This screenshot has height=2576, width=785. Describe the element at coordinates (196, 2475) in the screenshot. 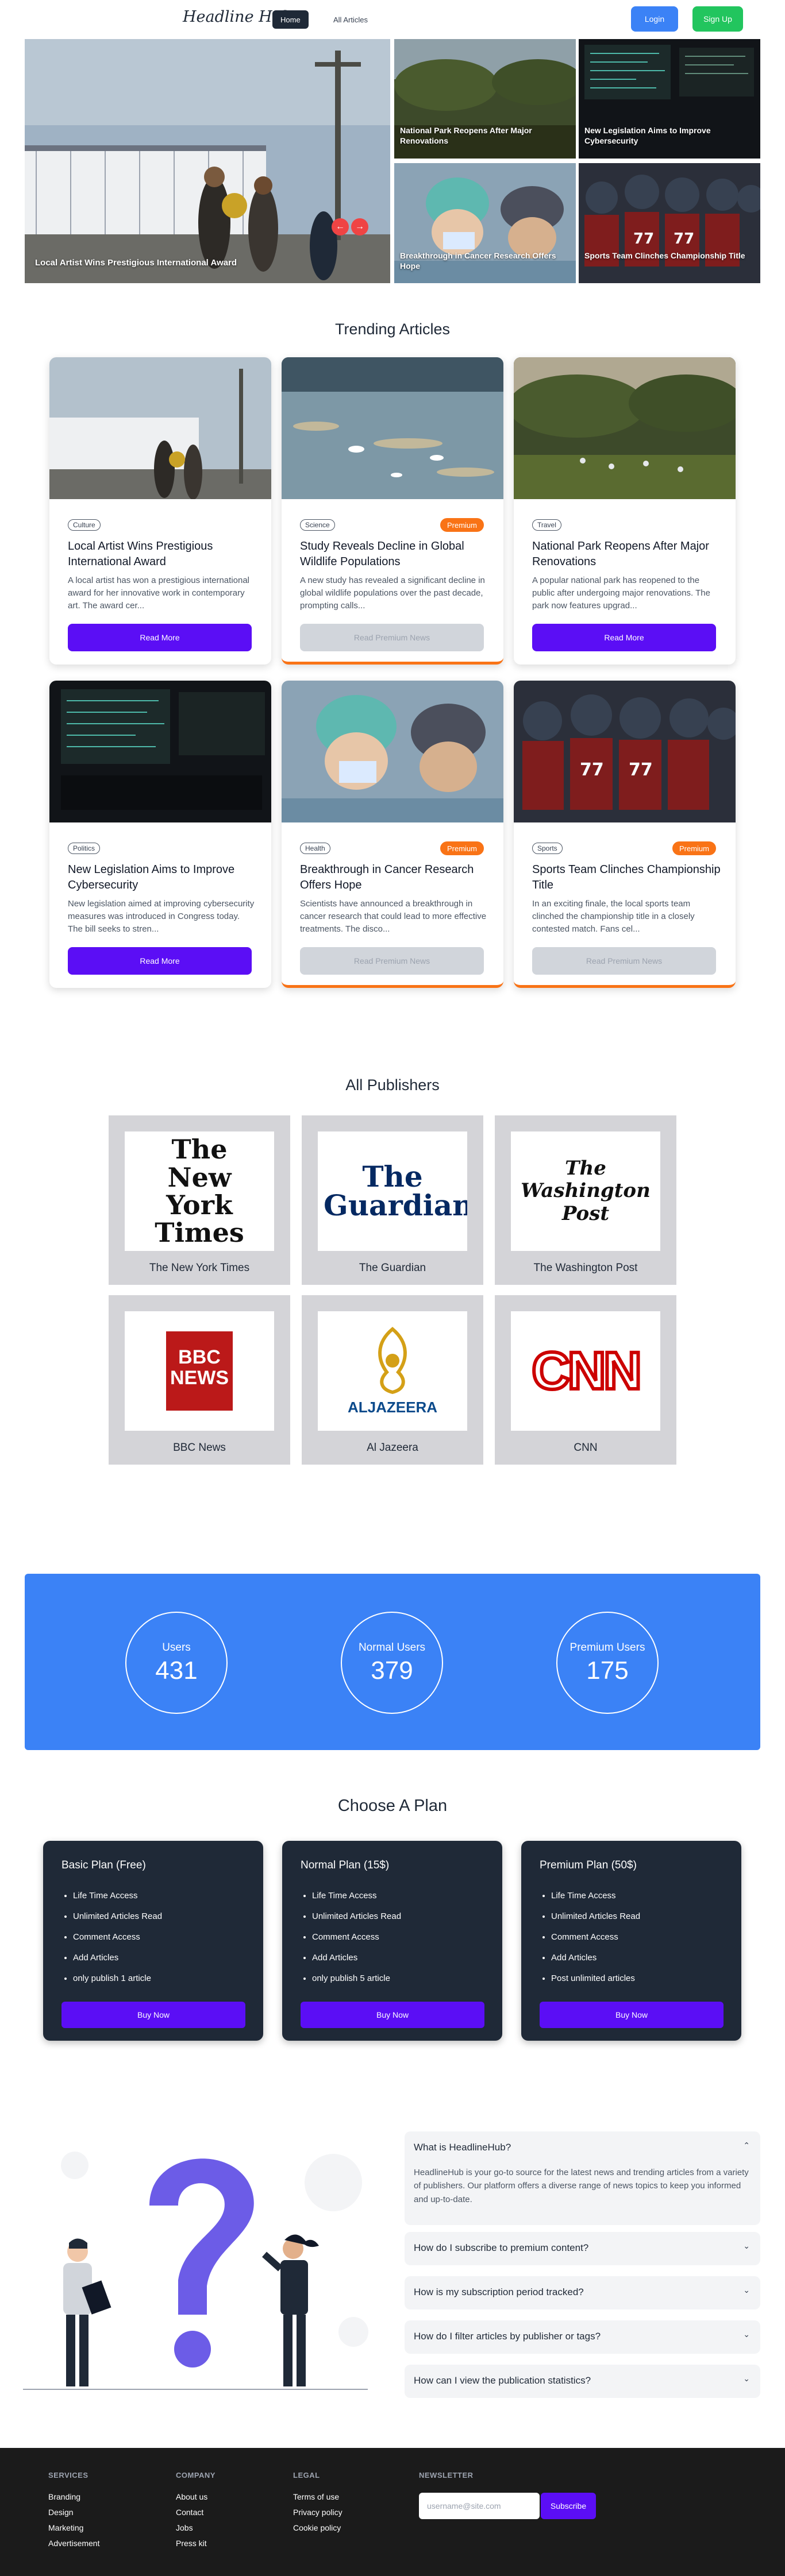

I see `footer-heading: COMPANY` at that location.